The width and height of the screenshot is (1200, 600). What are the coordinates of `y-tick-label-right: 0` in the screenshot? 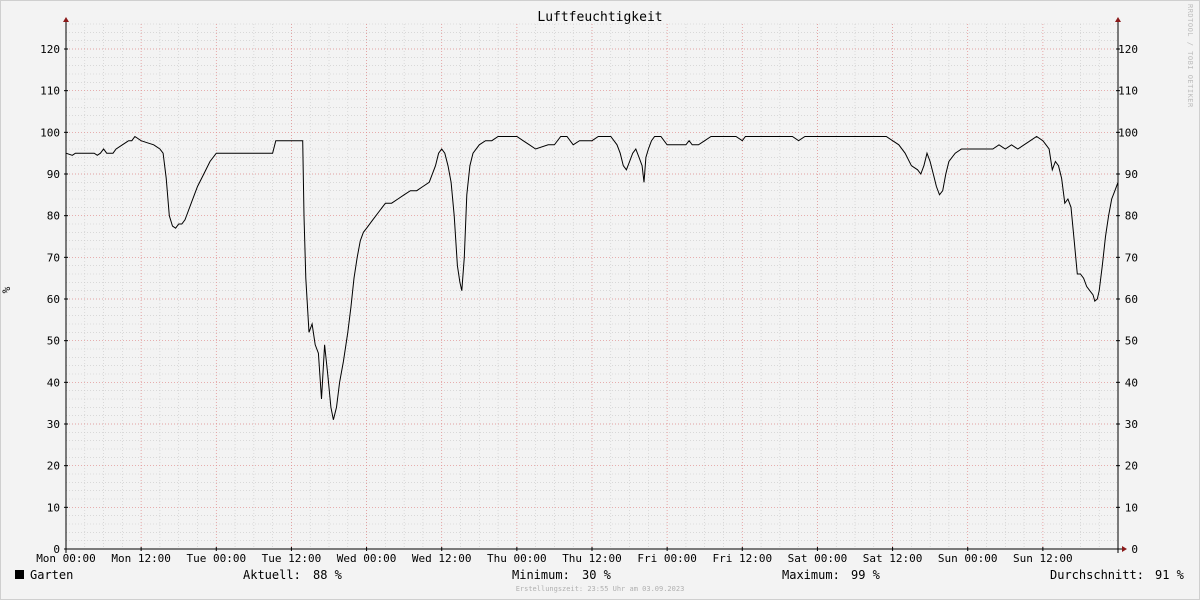 It's located at (1134, 549).